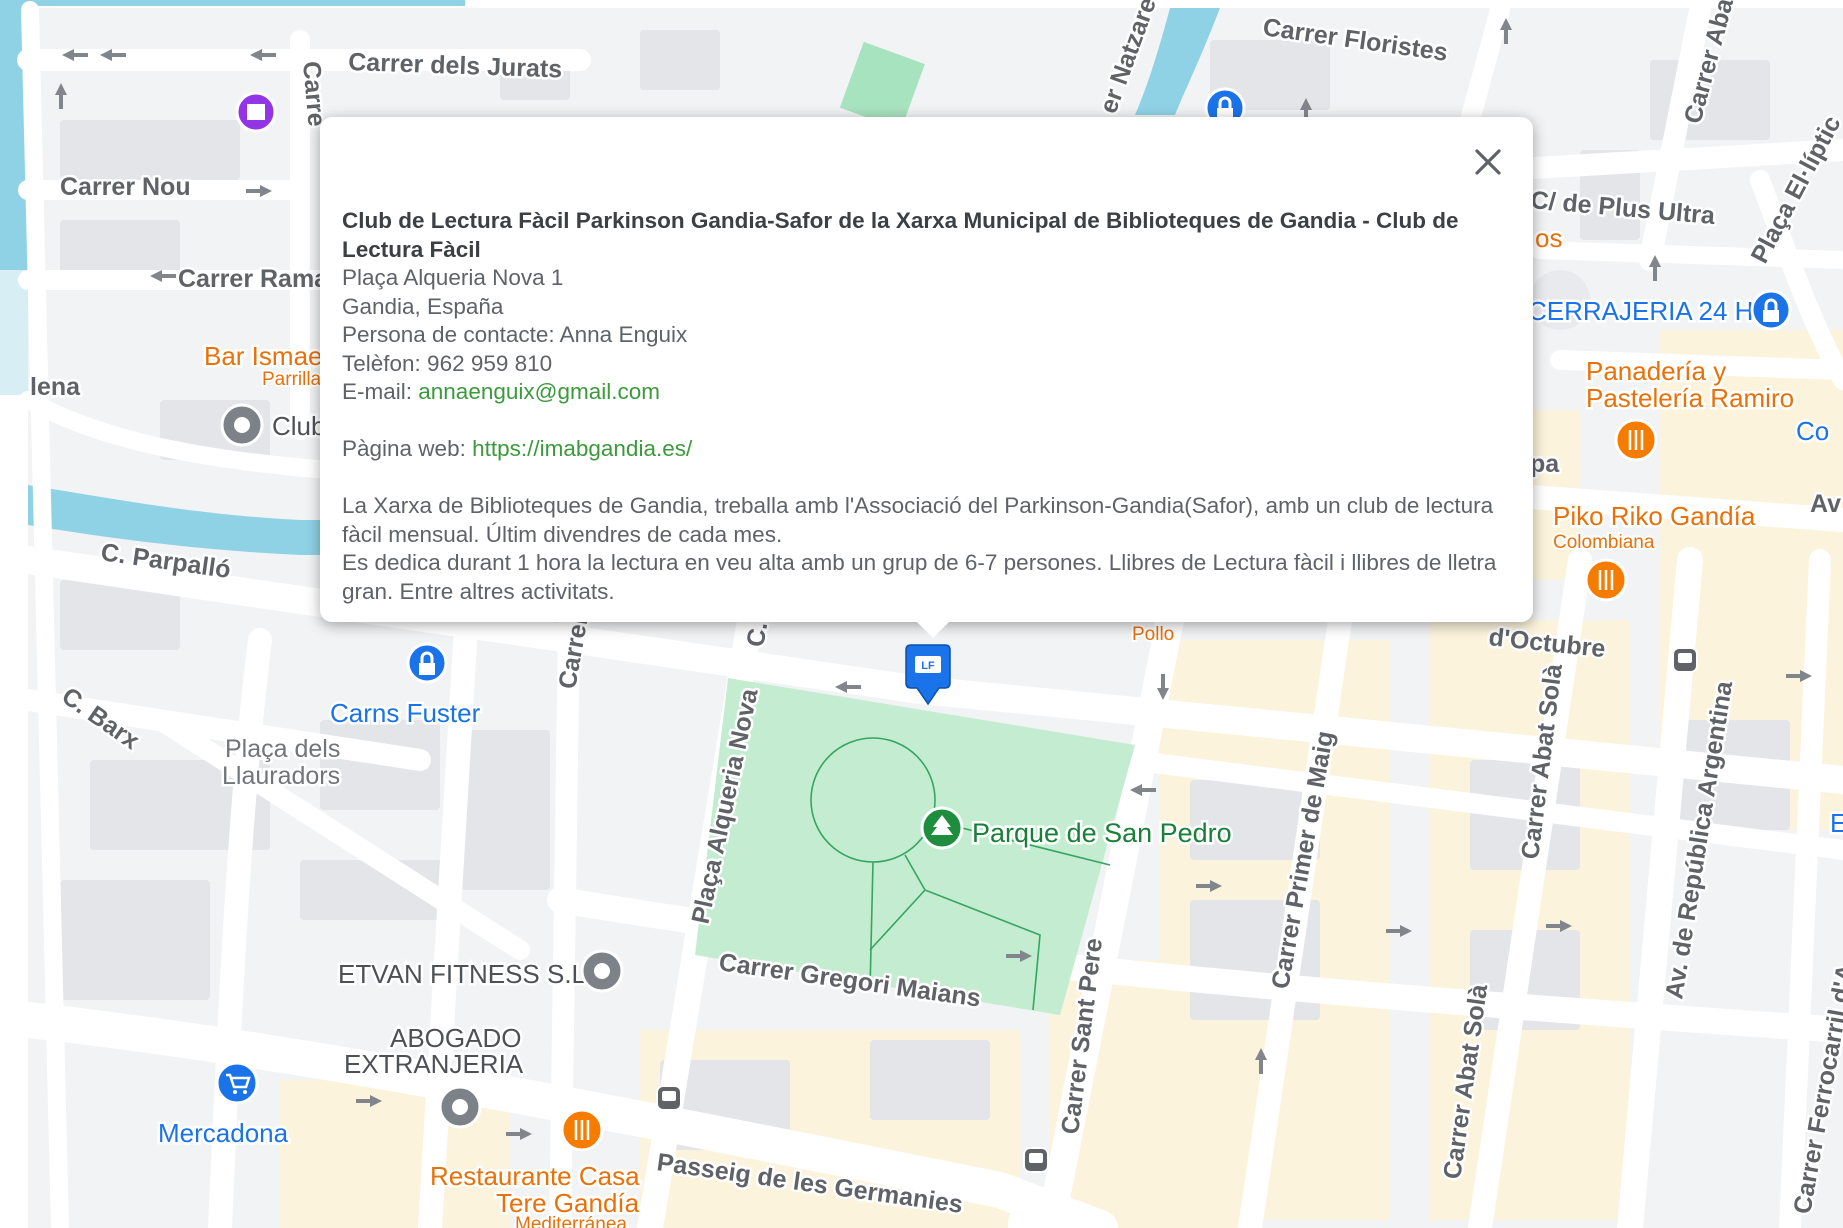  Describe the element at coordinates (1812, 431) in the screenshot. I see `poi-label: Co` at that location.